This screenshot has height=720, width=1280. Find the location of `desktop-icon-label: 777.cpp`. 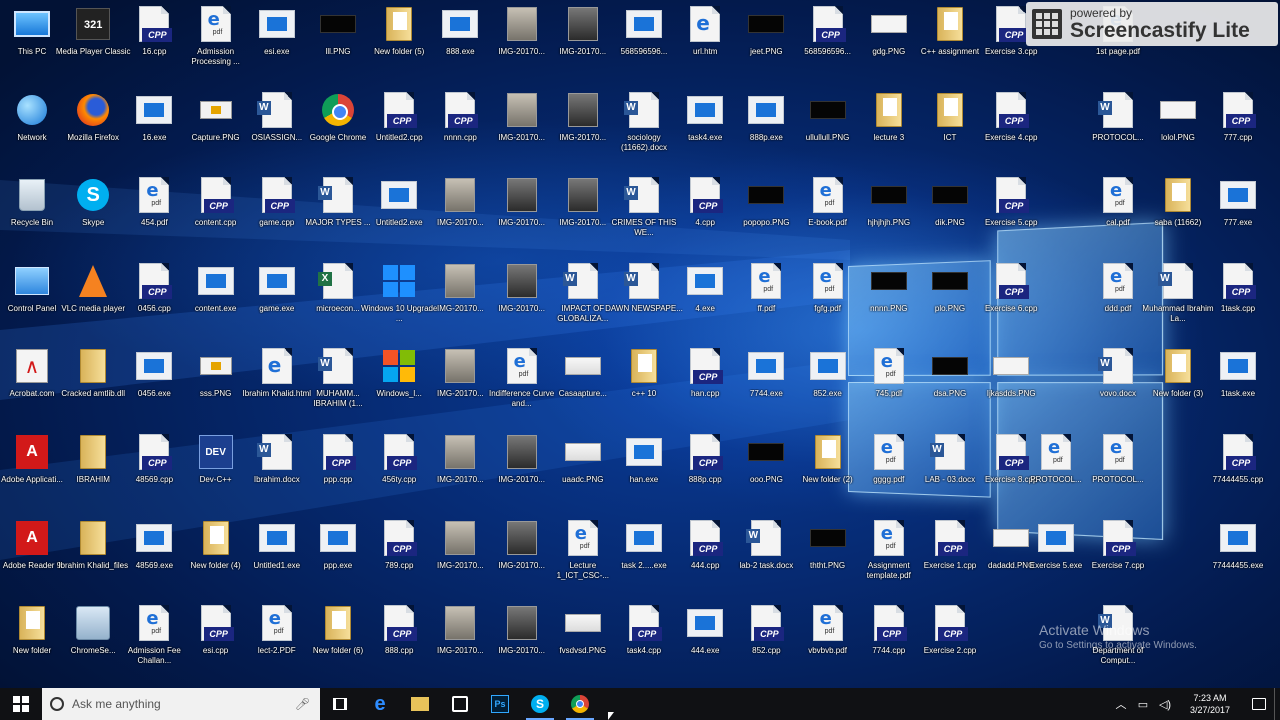

desktop-icon-label: 777.cpp is located at coordinates (1238, 137).